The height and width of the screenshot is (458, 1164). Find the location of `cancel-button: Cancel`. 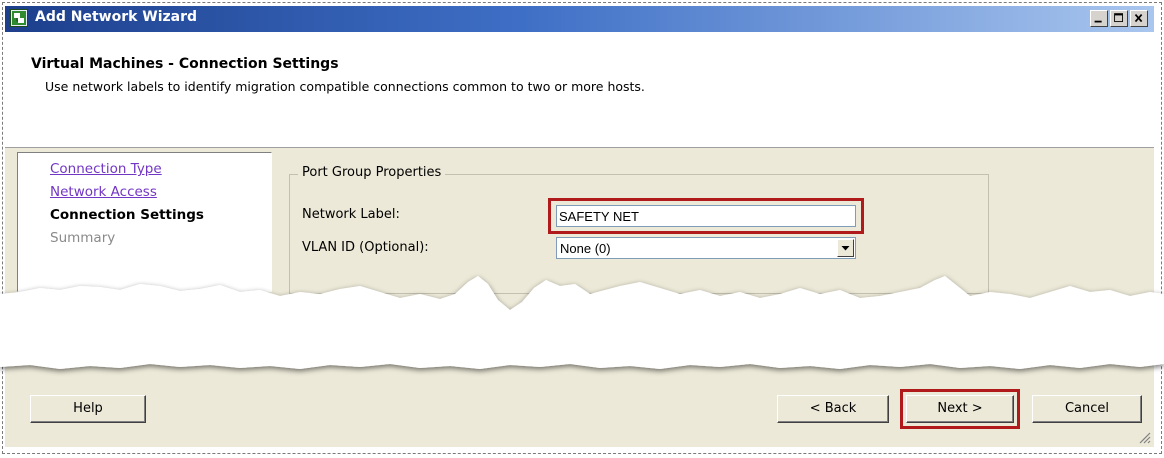

cancel-button: Cancel is located at coordinates (1087, 409).